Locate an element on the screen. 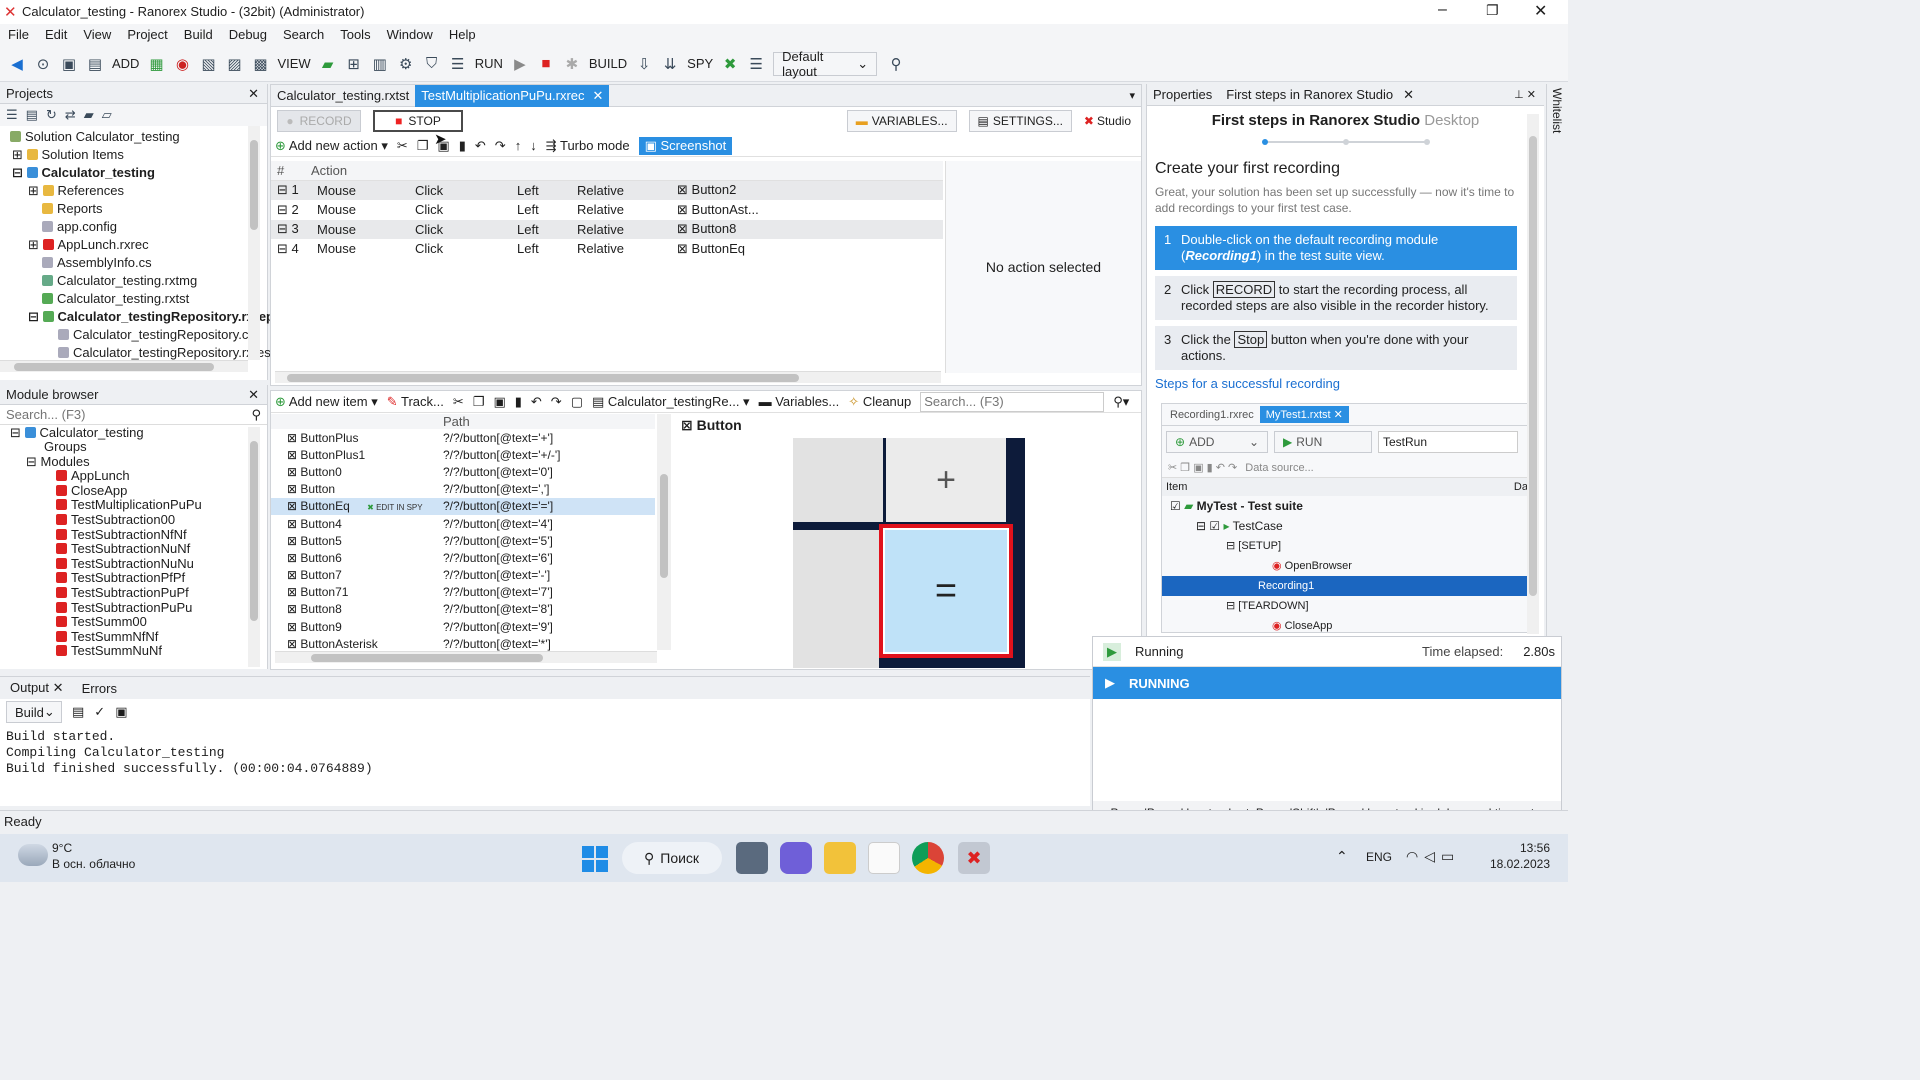 The height and width of the screenshot is (1080, 1920). move-up-icon: ↑ is located at coordinates (518, 145).